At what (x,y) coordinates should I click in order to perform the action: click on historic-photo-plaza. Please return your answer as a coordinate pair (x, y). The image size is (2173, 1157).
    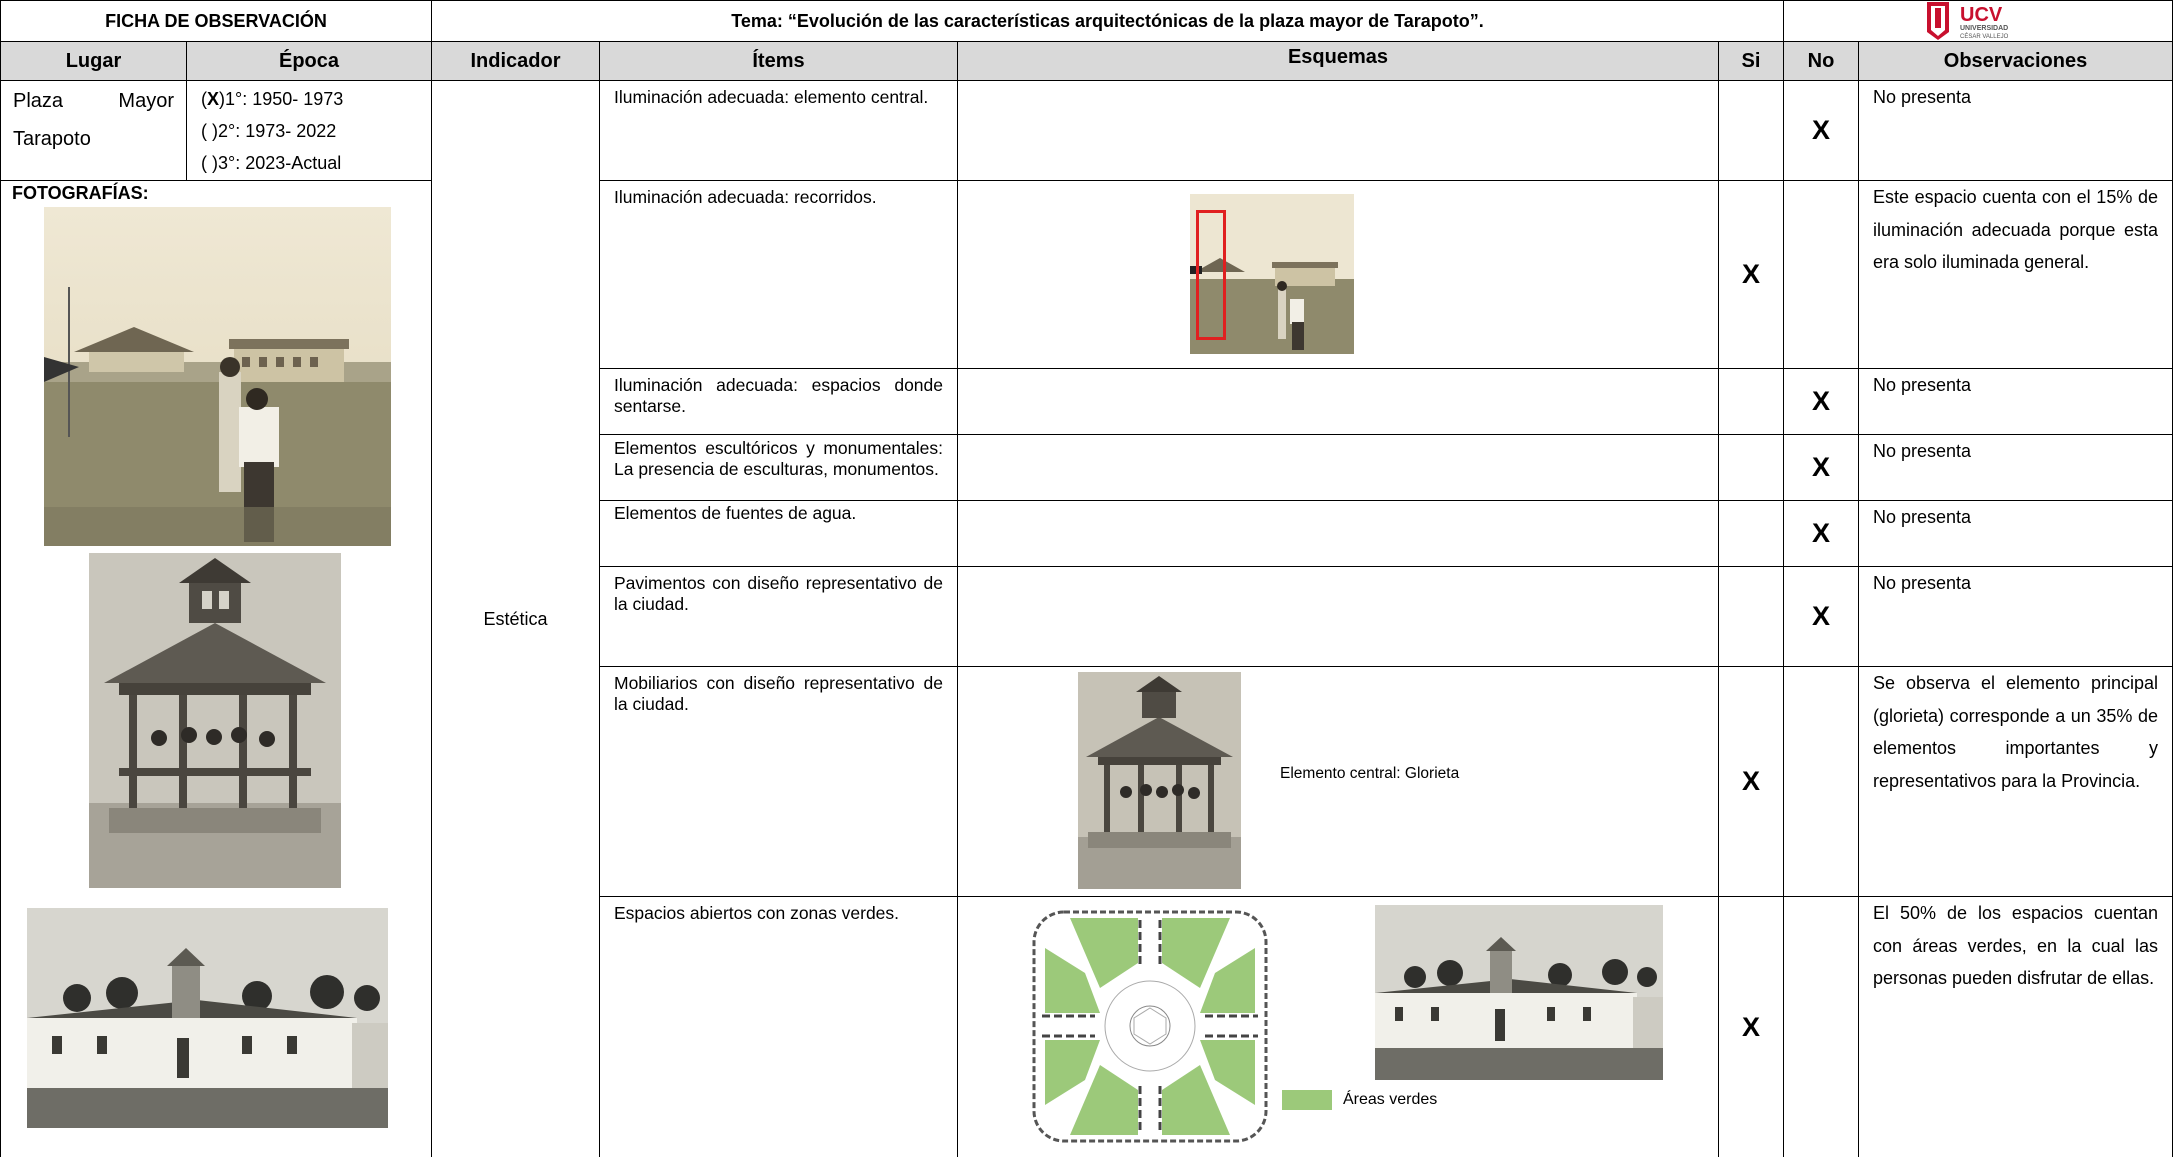
    Looking at the image, I should click on (217, 376).